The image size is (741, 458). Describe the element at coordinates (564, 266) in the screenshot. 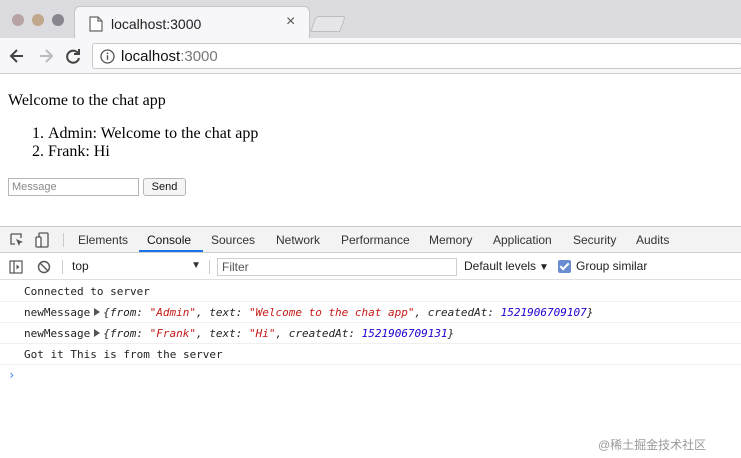

I see `group-similar-checkbox` at that location.